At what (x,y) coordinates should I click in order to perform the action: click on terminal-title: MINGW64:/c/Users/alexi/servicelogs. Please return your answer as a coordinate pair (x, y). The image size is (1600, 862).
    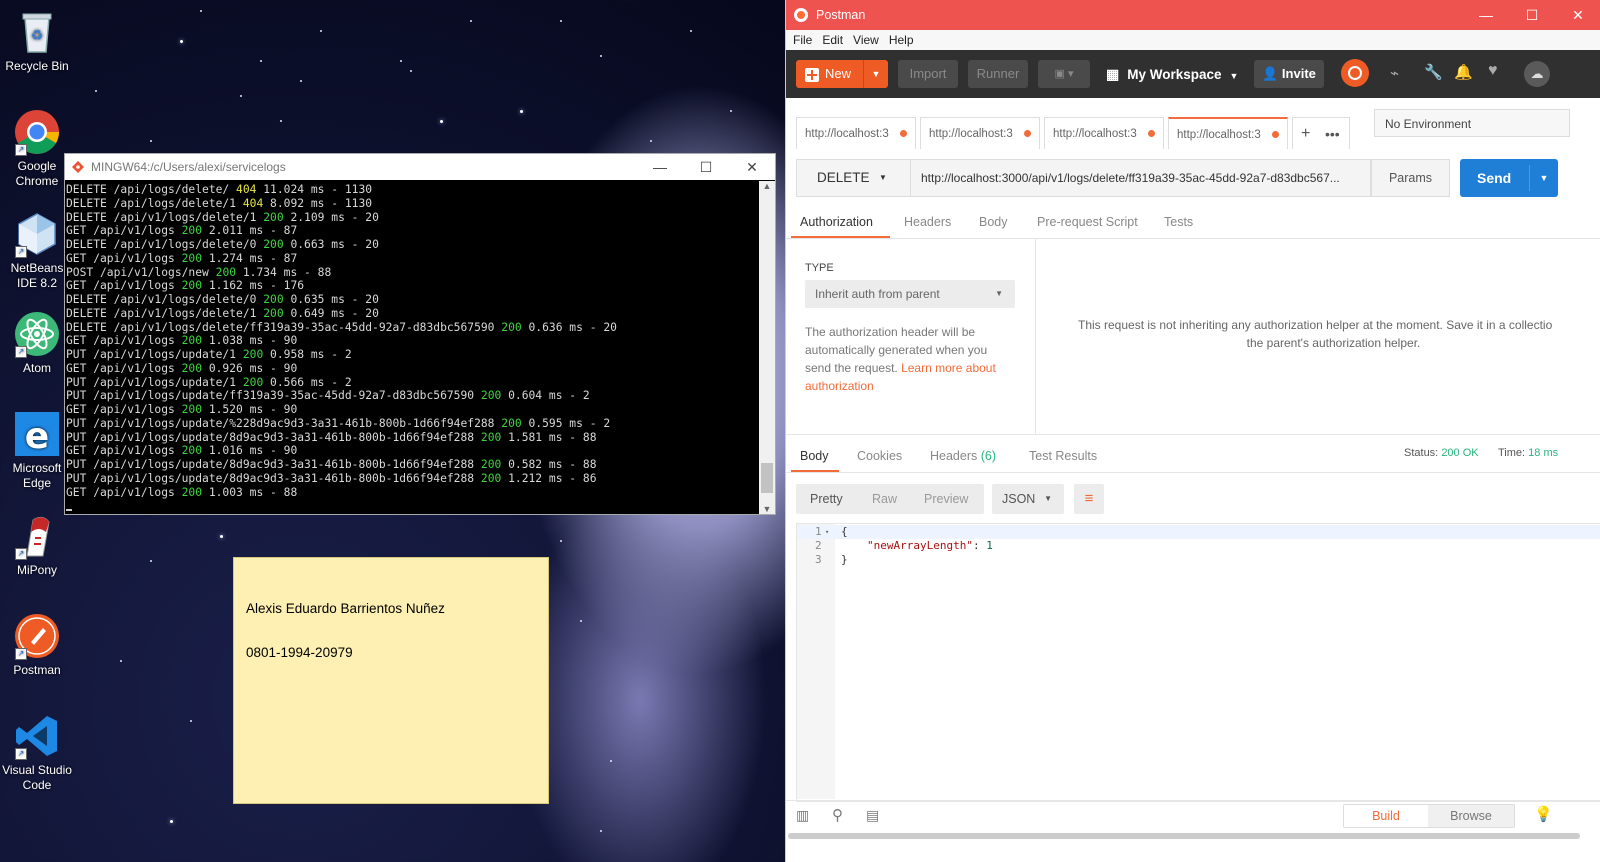
    Looking at the image, I should click on (188, 167).